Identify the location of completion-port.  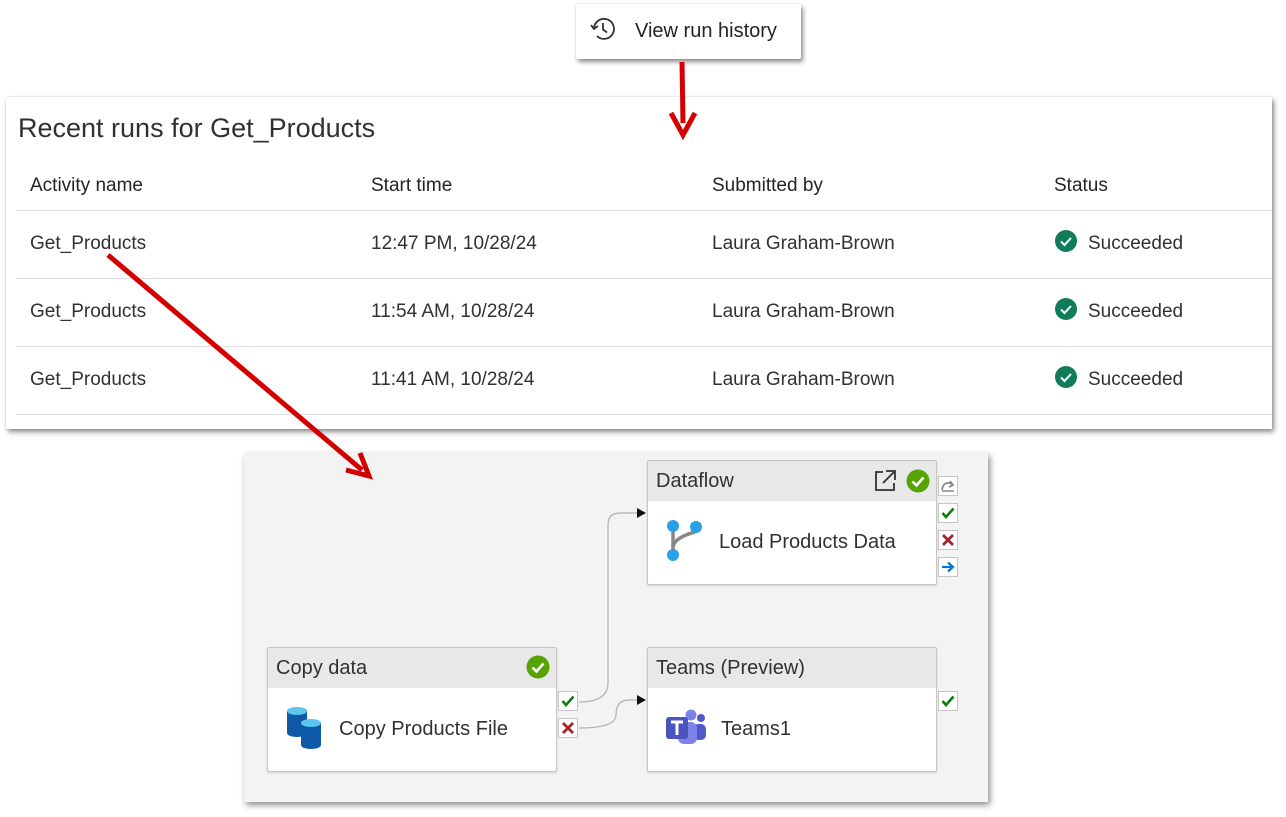
(948, 567).